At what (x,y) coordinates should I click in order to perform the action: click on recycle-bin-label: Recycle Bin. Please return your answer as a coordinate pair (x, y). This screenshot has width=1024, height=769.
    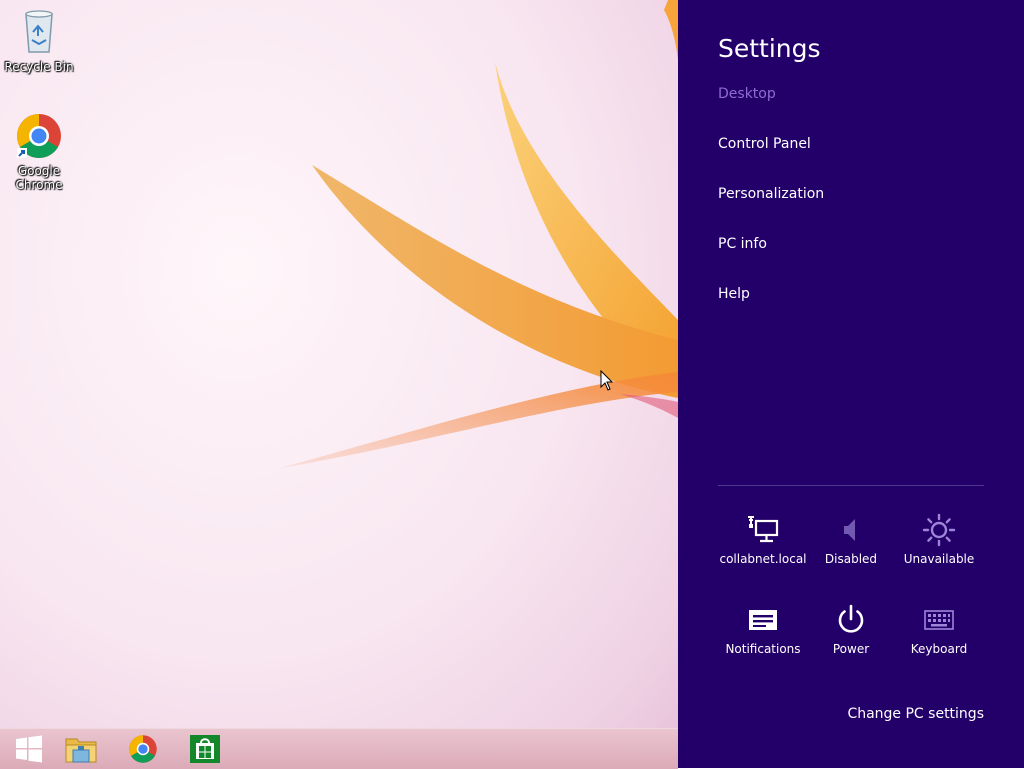
    Looking at the image, I should click on (39, 67).